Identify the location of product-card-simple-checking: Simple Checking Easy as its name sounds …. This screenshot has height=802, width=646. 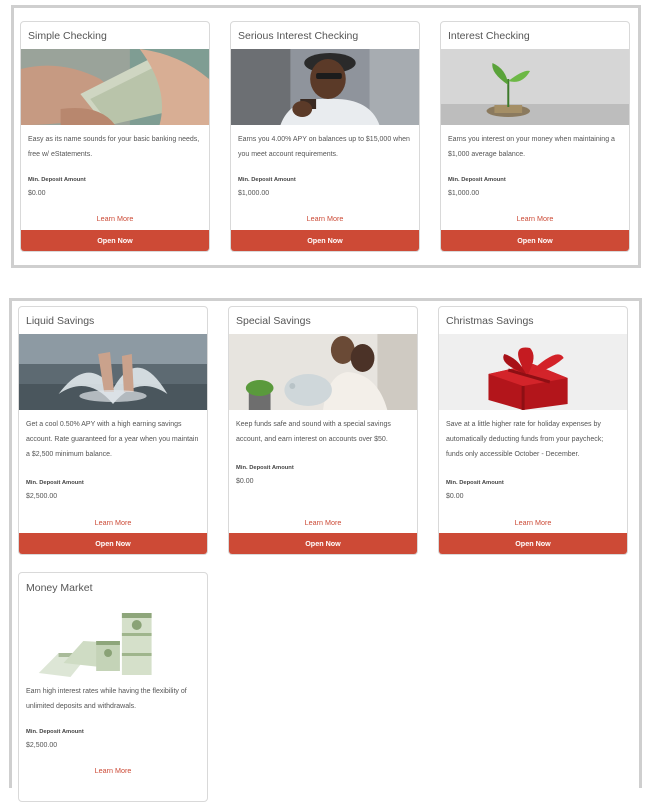
(115, 136).